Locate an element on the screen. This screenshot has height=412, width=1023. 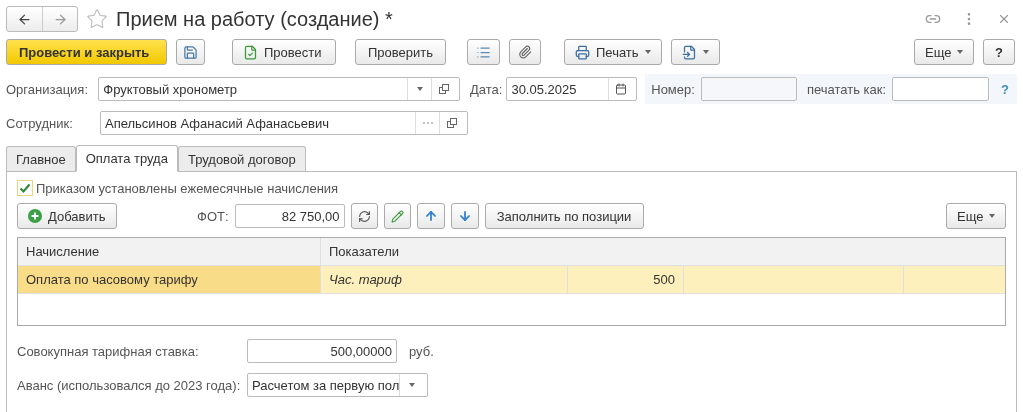
unit-label: руб. is located at coordinates (421, 351).